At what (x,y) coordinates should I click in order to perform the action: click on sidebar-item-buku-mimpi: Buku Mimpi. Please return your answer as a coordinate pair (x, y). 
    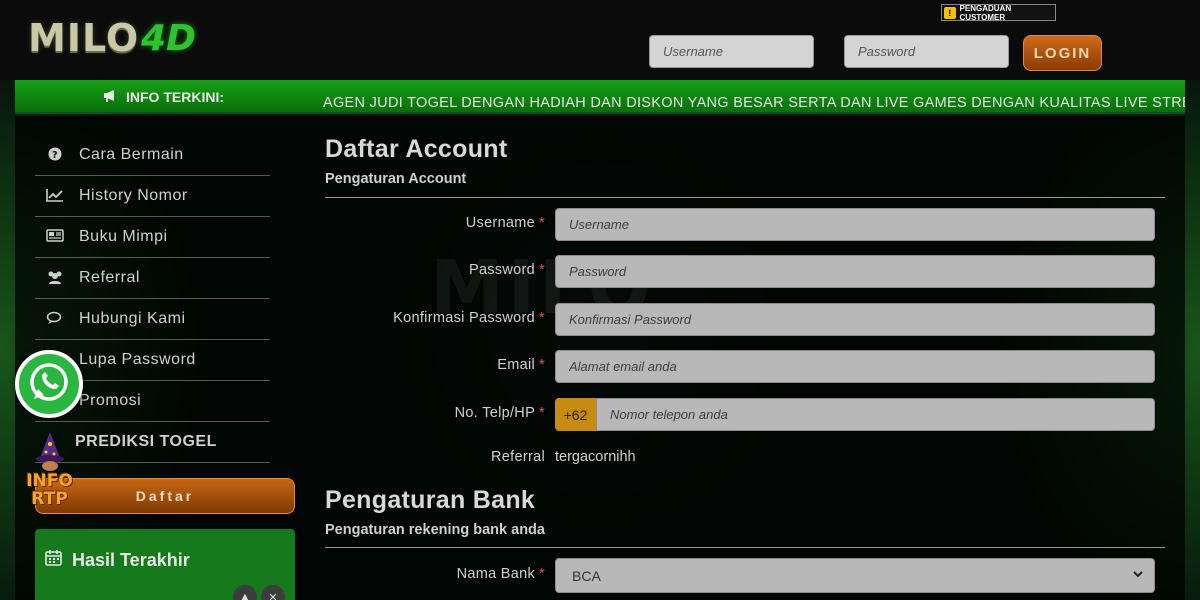
    Looking at the image, I should click on (152, 237).